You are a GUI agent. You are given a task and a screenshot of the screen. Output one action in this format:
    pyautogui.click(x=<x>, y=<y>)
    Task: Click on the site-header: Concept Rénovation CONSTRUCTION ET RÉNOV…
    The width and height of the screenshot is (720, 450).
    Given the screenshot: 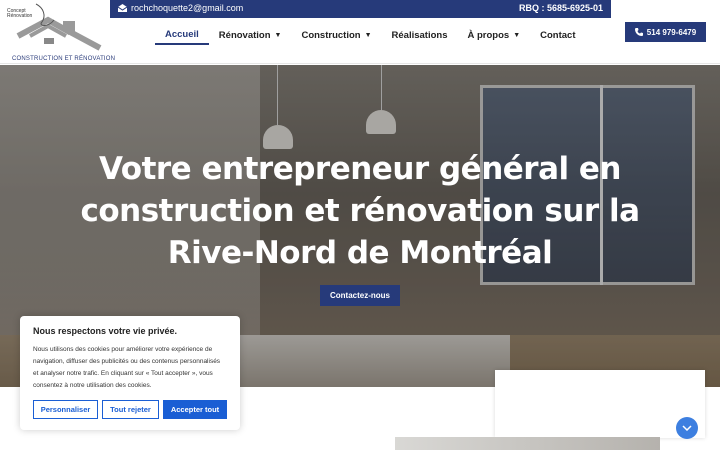 What is the action you would take?
    pyautogui.click(x=360, y=32)
    